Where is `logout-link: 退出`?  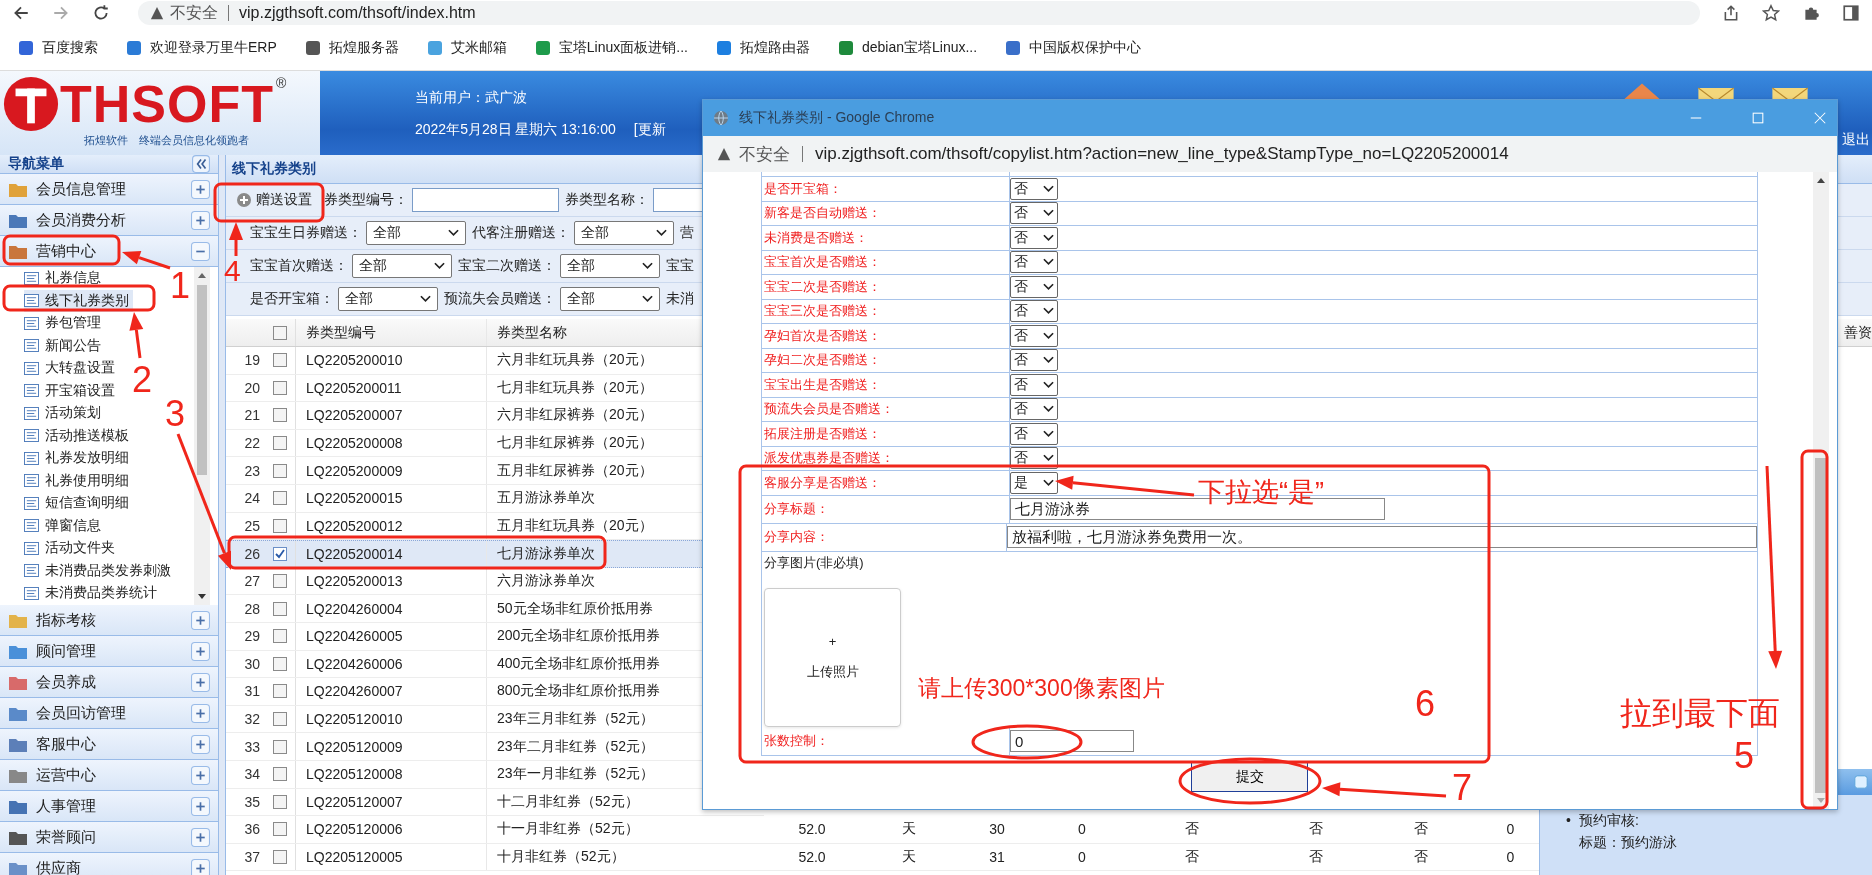
logout-link: 退出 is located at coordinates (1857, 140).